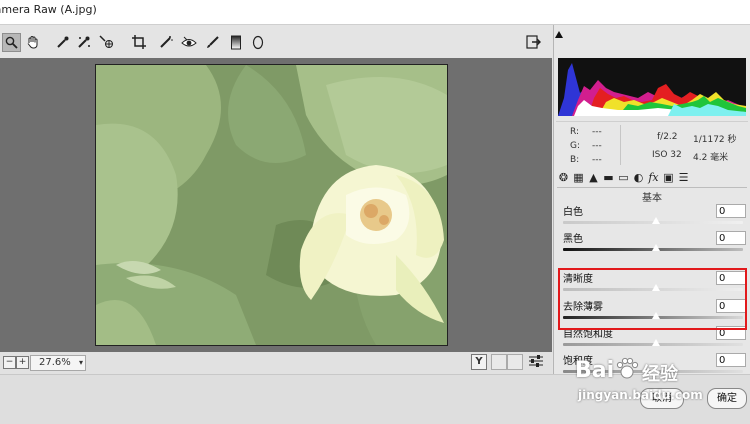  I want to click on white-balance-eyedropper-icon, so click(63, 42).